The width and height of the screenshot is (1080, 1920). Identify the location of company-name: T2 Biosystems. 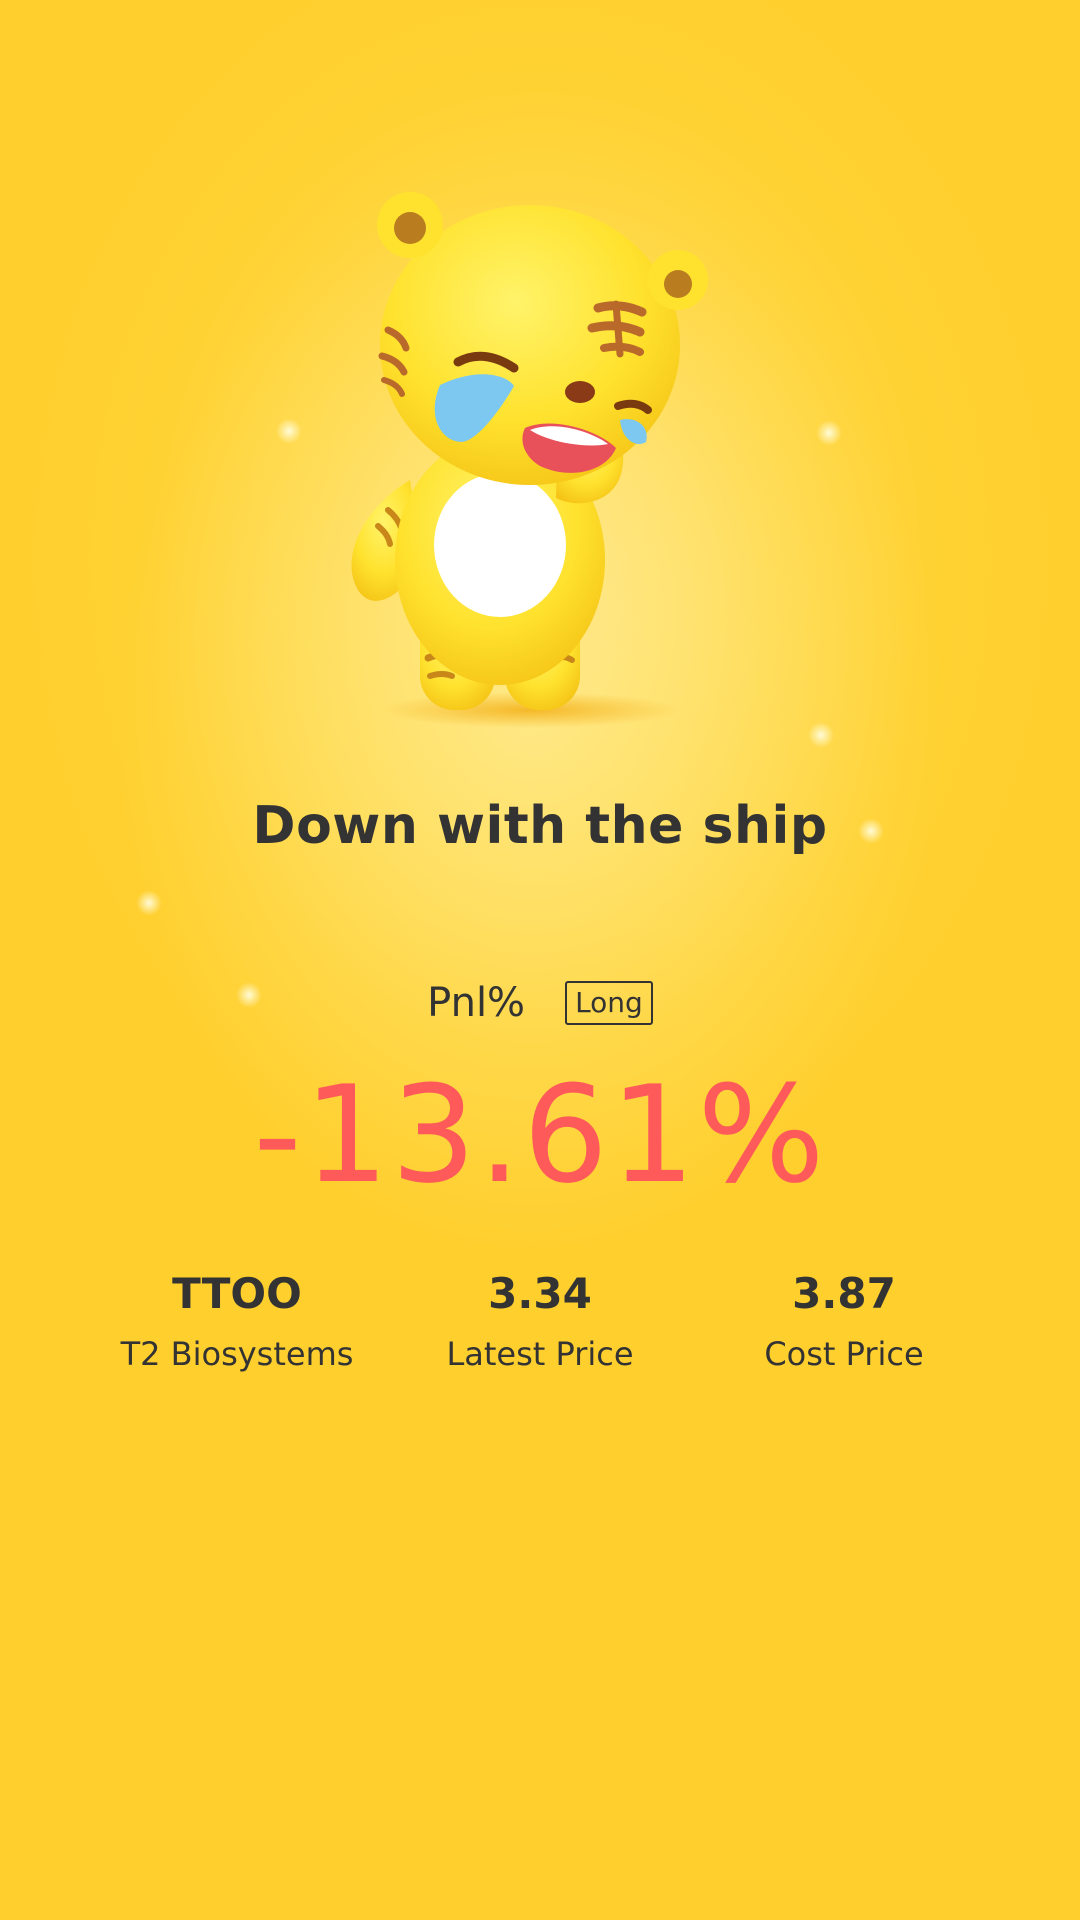
(237, 1354).